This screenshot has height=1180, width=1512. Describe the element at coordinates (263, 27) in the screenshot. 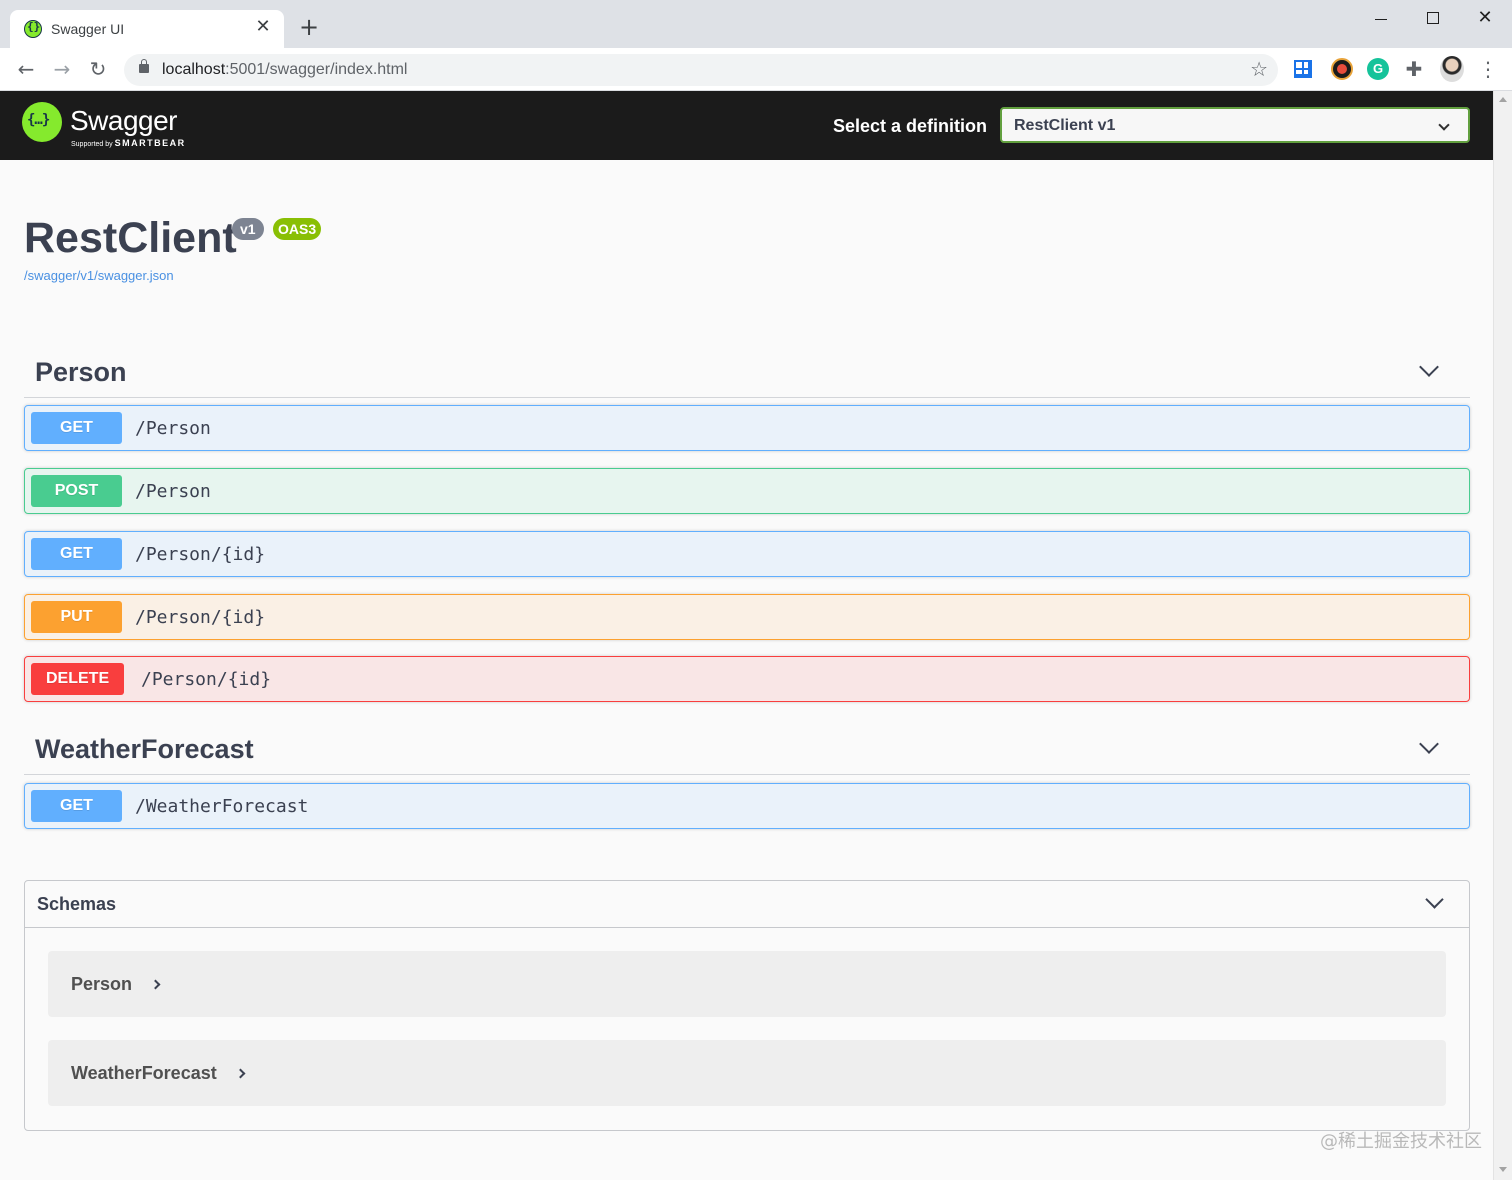

I see `tab-close-icon: ✕` at that location.